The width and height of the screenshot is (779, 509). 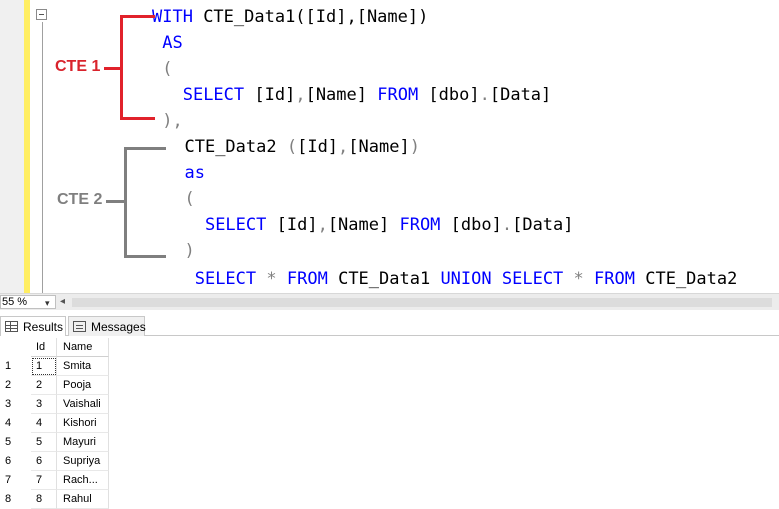 I want to click on cell-id: 6, so click(x=44, y=461).